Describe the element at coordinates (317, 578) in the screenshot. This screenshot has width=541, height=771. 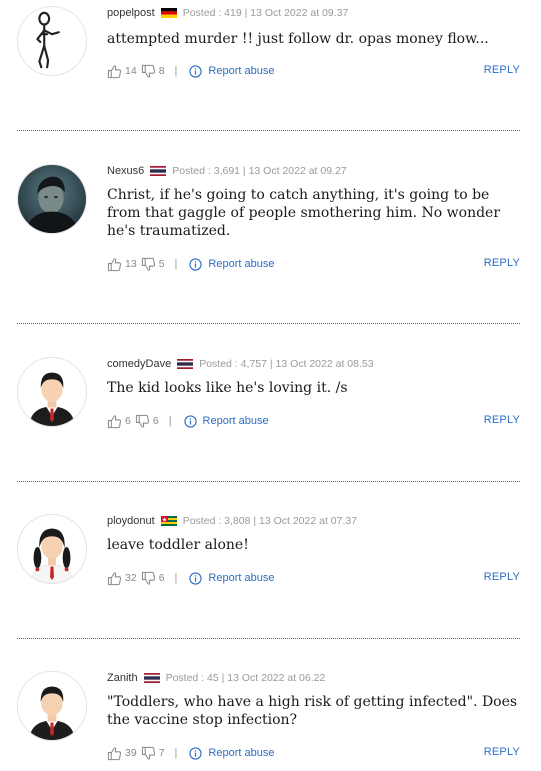
I see `comment-actions: 32 6 | Report abuse` at that location.